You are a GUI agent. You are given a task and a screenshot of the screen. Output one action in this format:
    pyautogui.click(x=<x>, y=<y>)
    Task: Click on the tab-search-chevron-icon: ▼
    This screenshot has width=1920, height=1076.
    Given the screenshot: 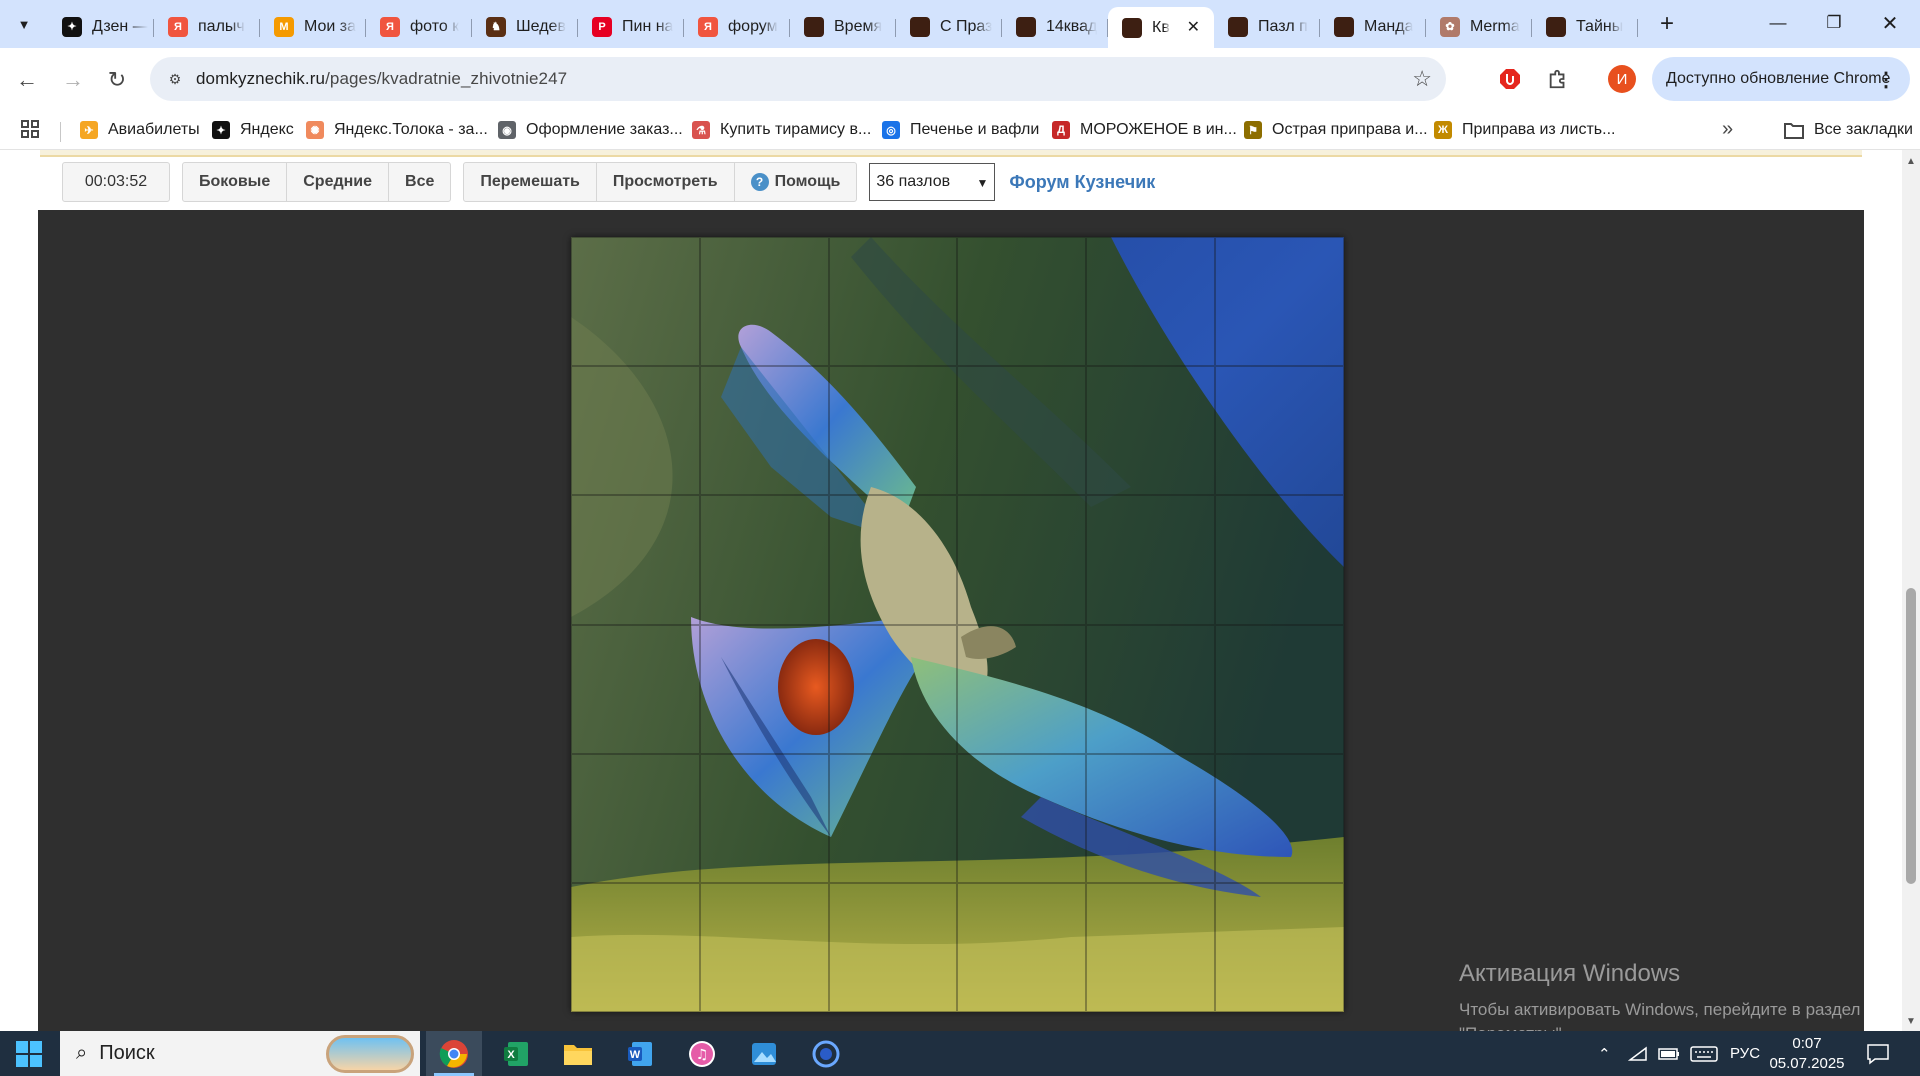 What is the action you would take?
    pyautogui.click(x=24, y=24)
    